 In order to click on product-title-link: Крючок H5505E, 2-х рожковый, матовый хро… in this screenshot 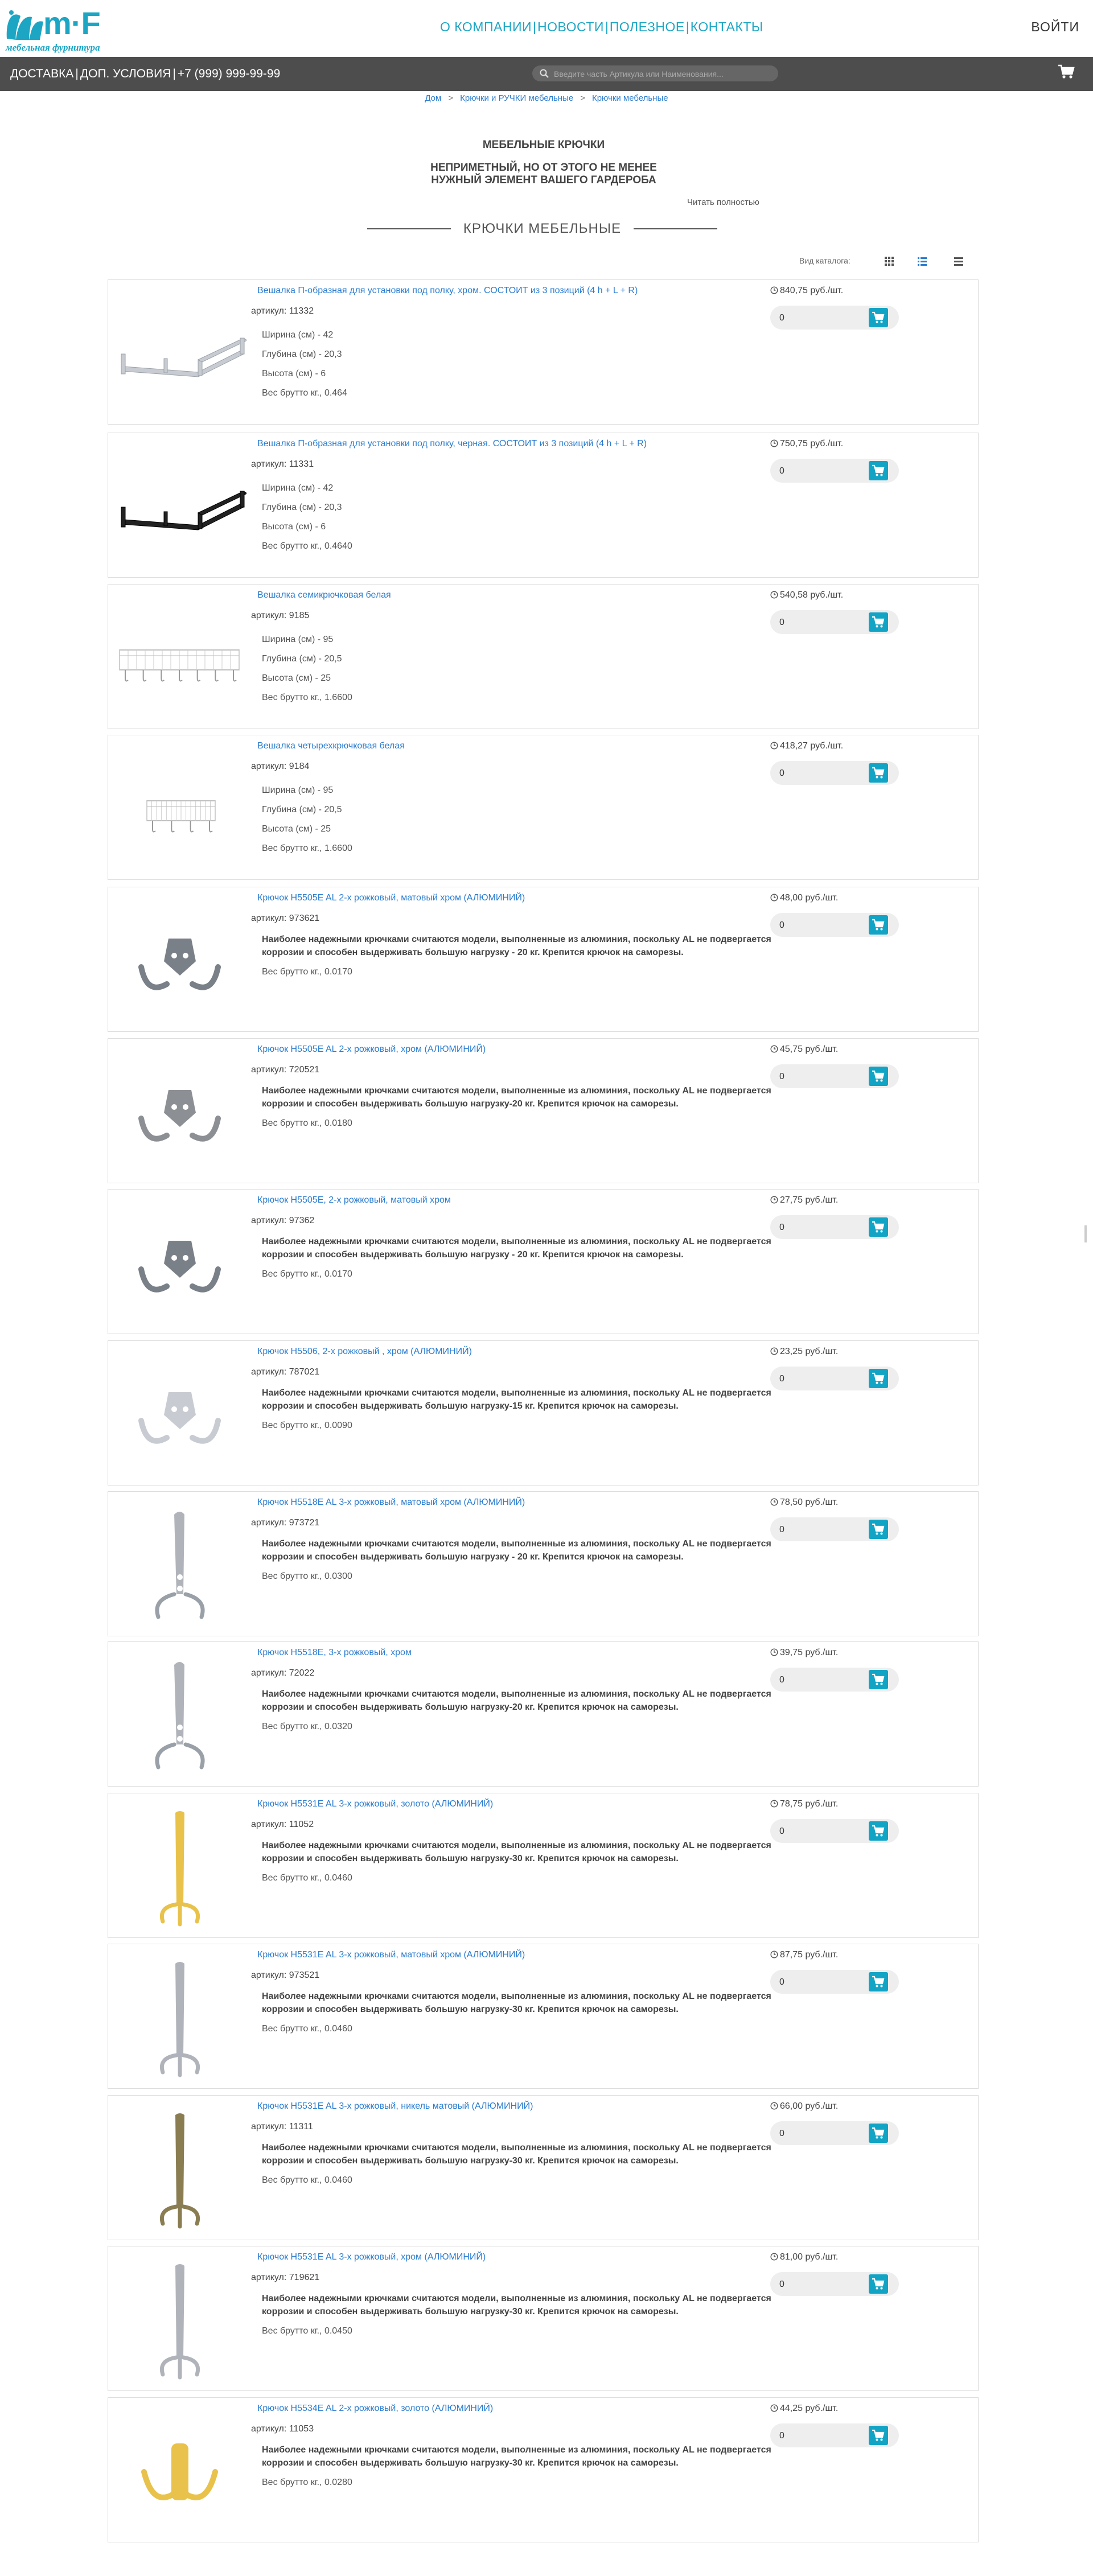, I will do `click(354, 1200)`.